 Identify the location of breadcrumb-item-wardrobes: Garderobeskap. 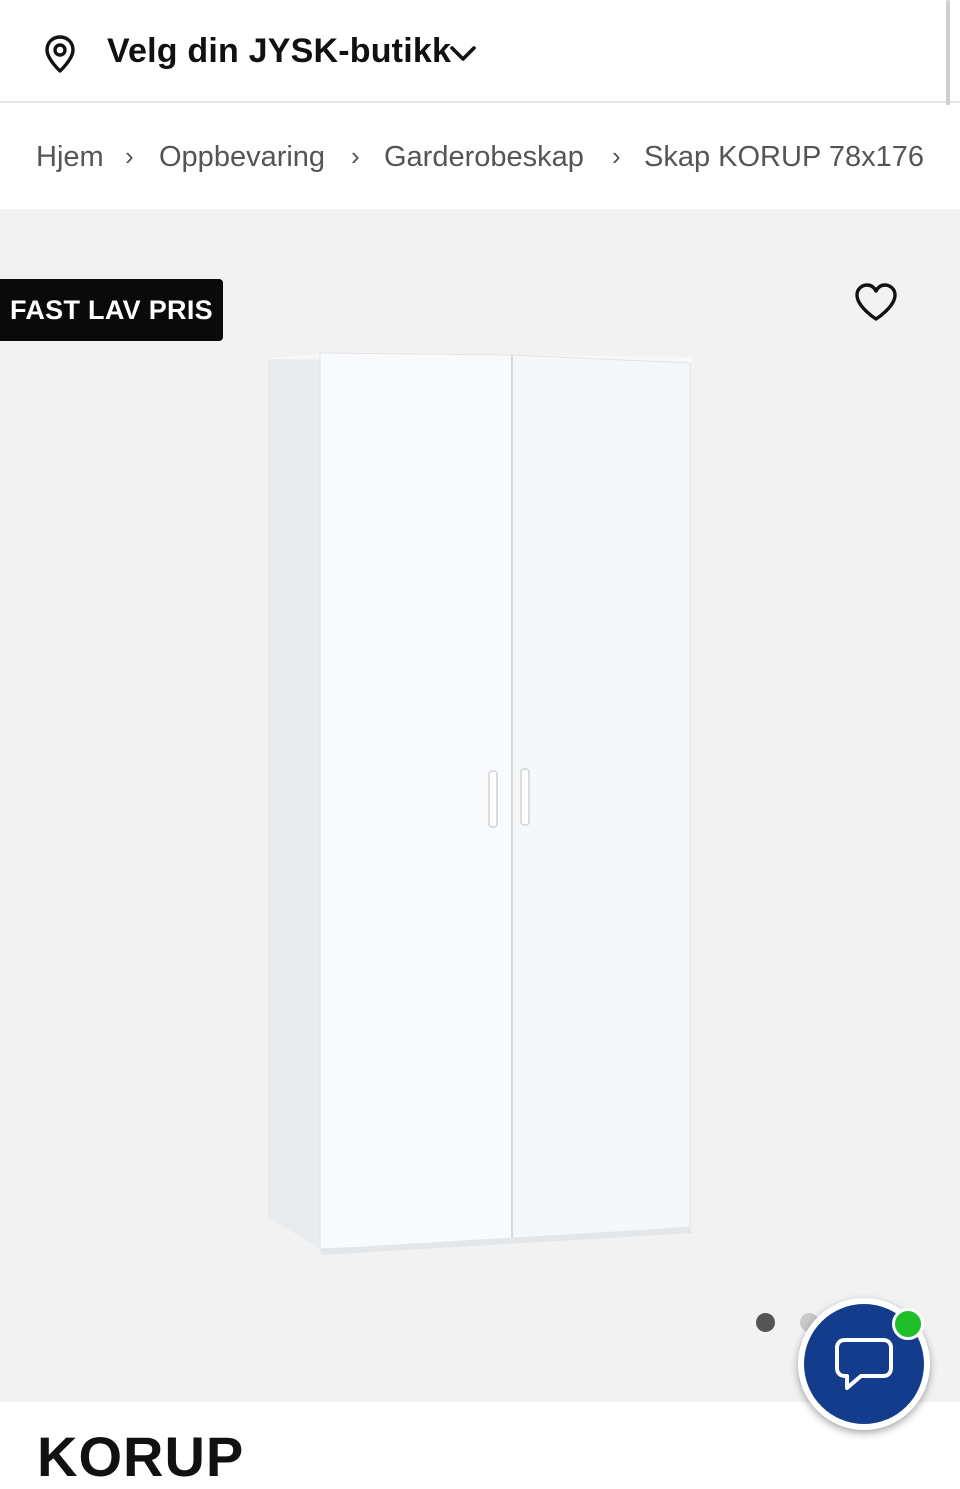
(484, 157).